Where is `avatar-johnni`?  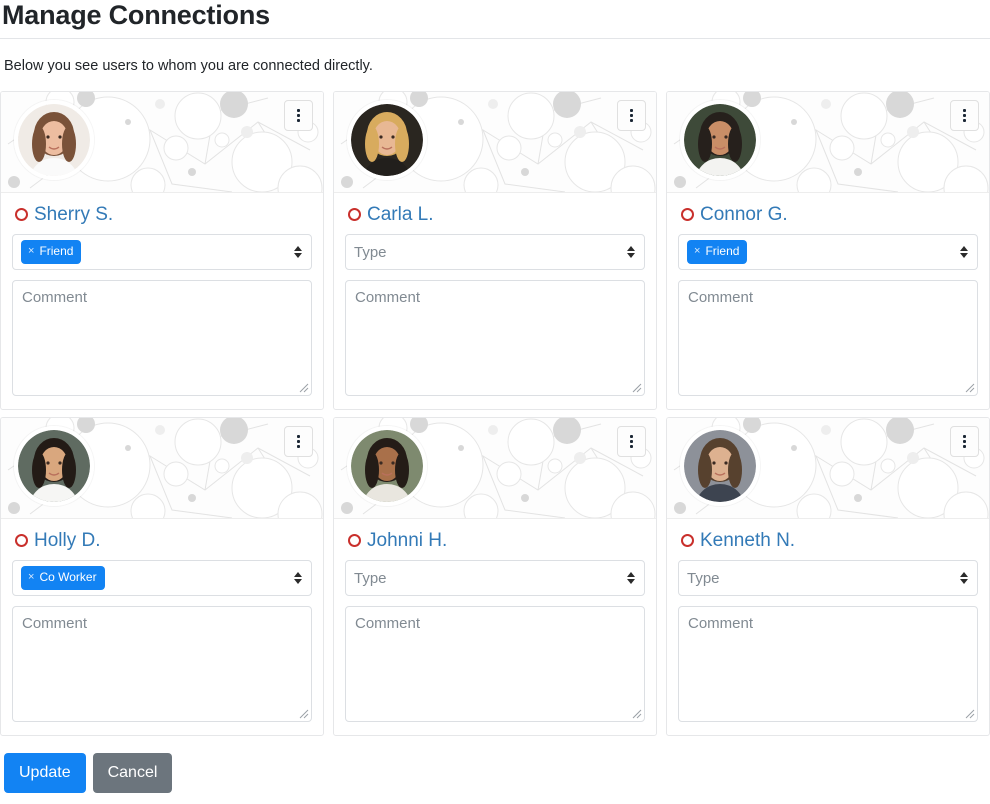 avatar-johnni is located at coordinates (387, 466).